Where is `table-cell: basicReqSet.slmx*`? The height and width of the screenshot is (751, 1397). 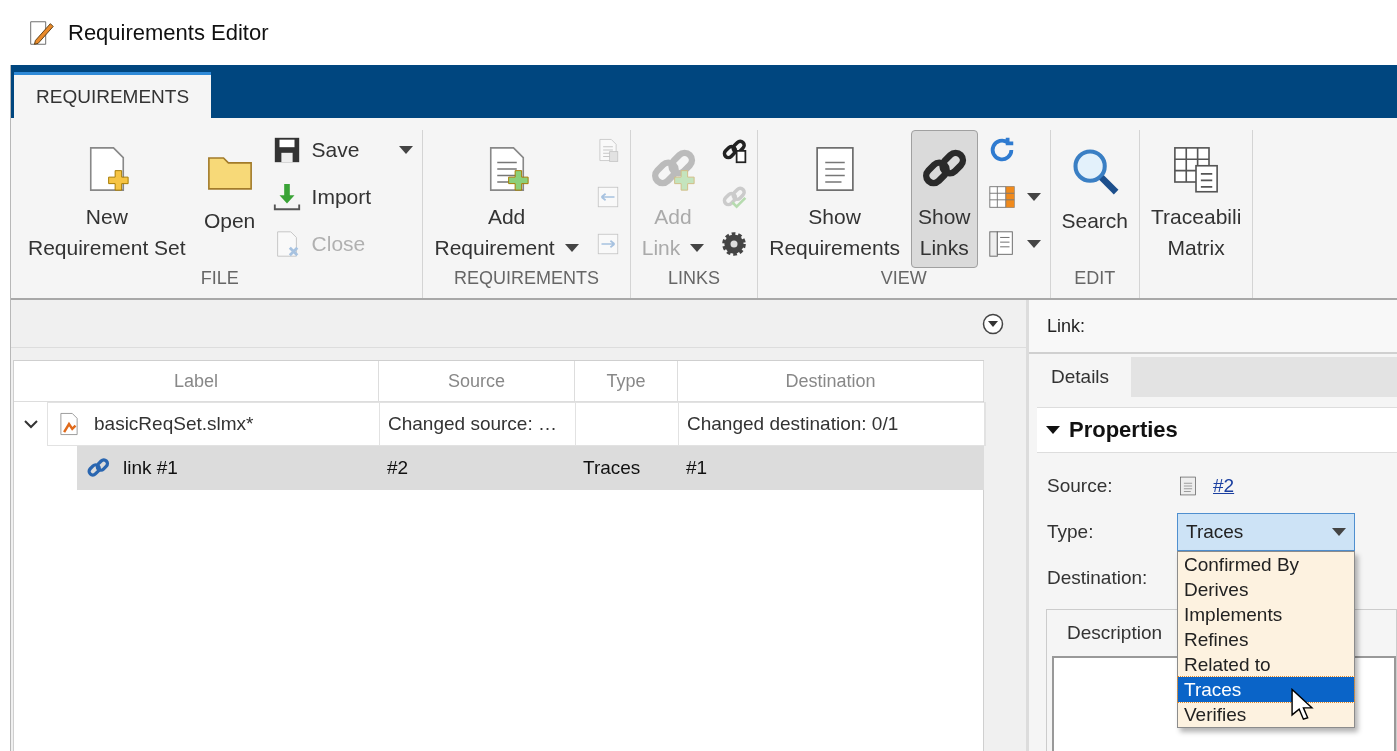
table-cell: basicReqSet.slmx* is located at coordinates (174, 424).